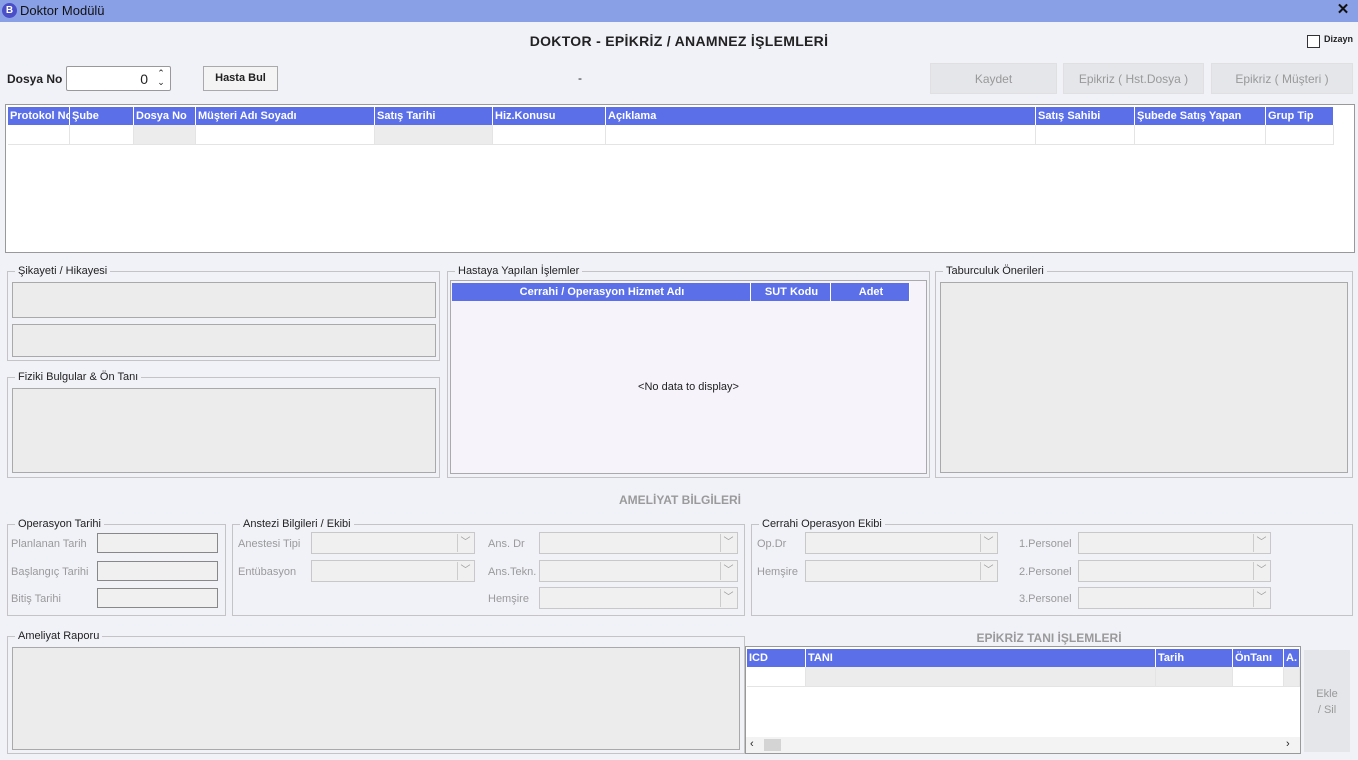  Describe the element at coordinates (508, 599) in the screenshot. I see `ans-hemsire-label: Hemşire` at that location.